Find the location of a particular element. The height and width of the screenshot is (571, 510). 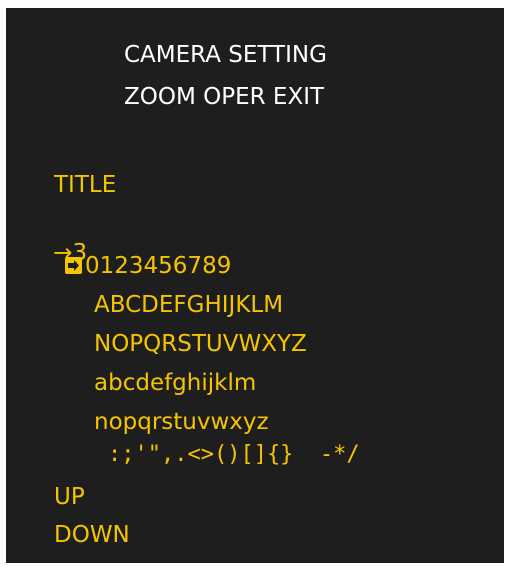

cursor-arrow-box-icon is located at coordinates (73, 265).